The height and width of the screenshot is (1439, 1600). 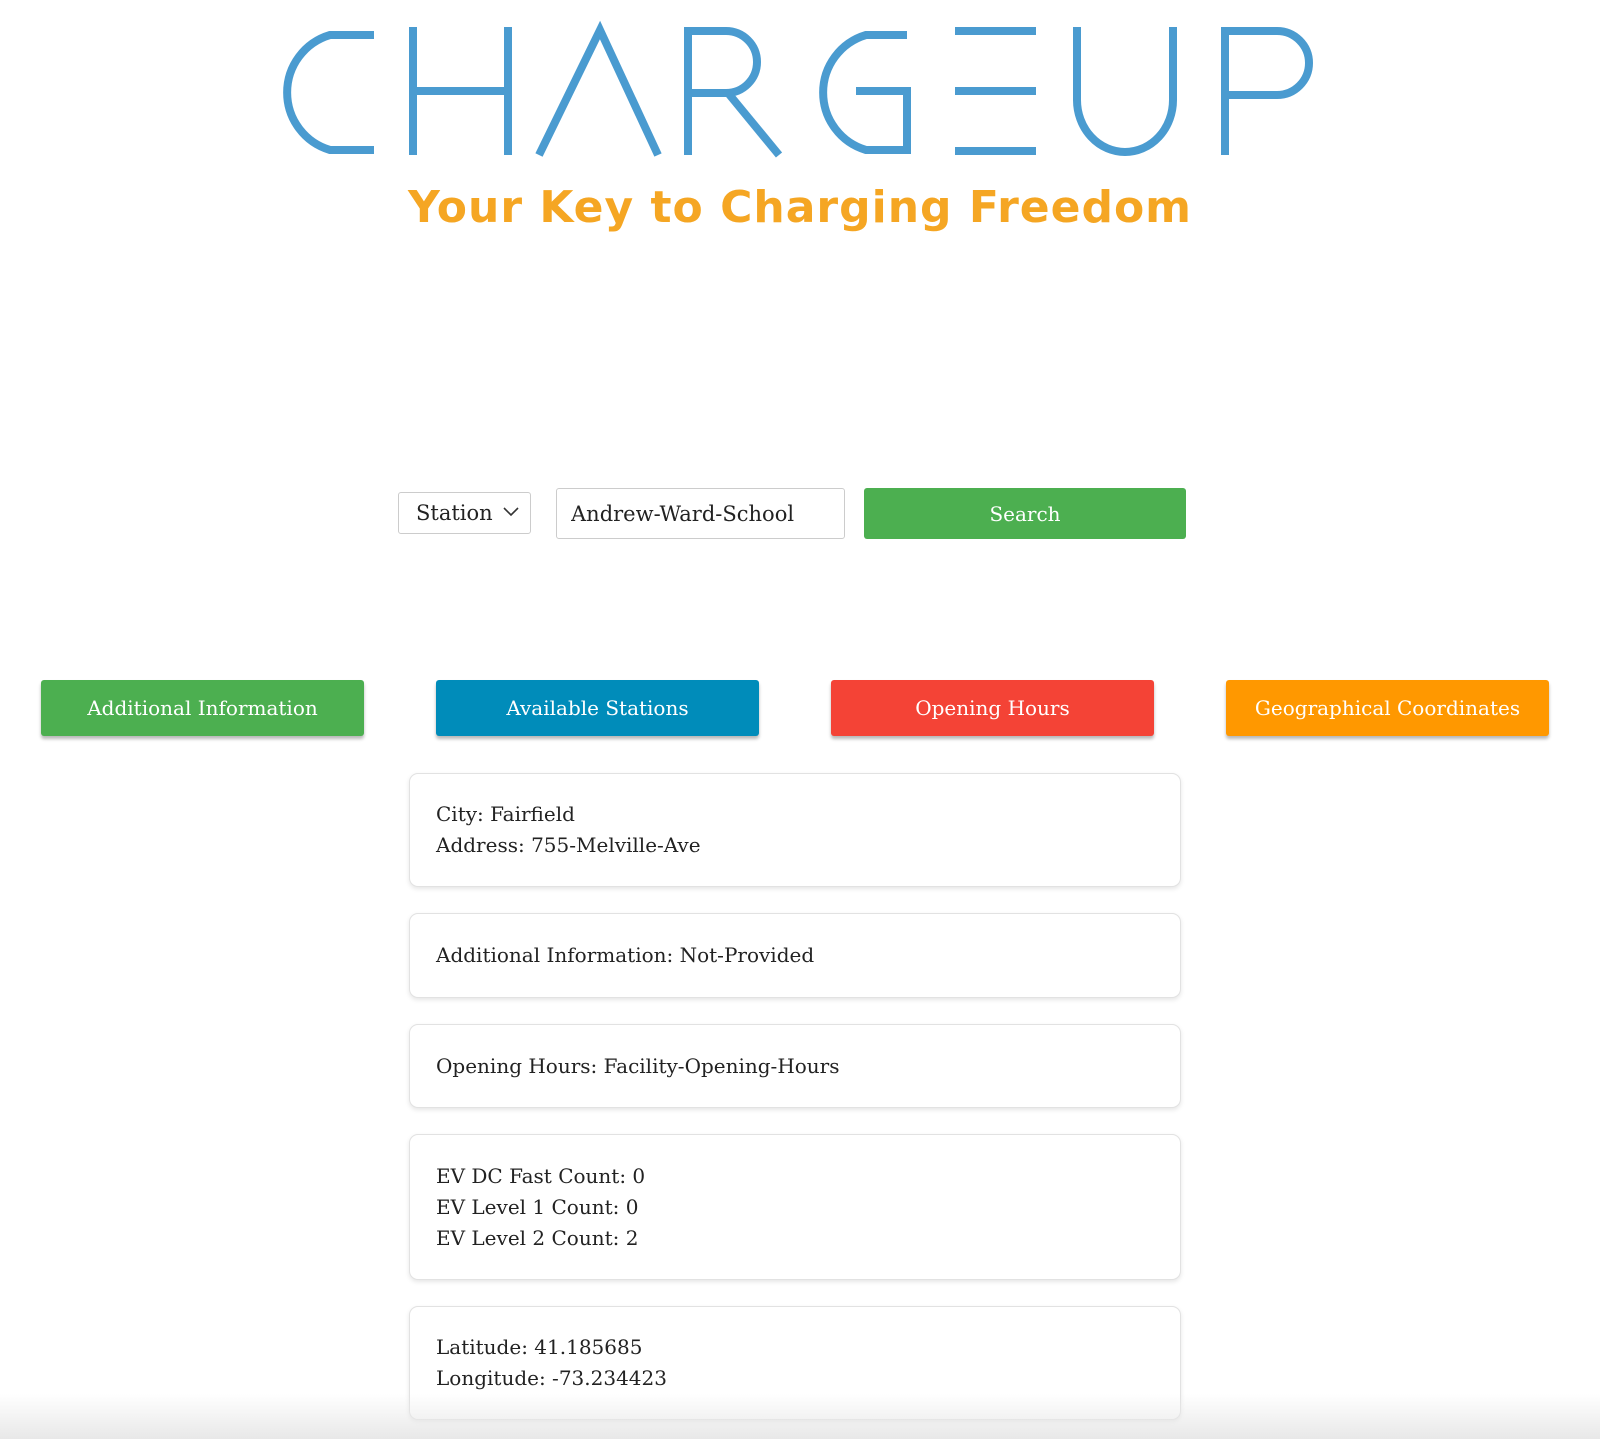 What do you see at coordinates (537, 1237) in the screenshot?
I see `ev-level2-count: EV Level 2 Count: 2` at bounding box center [537, 1237].